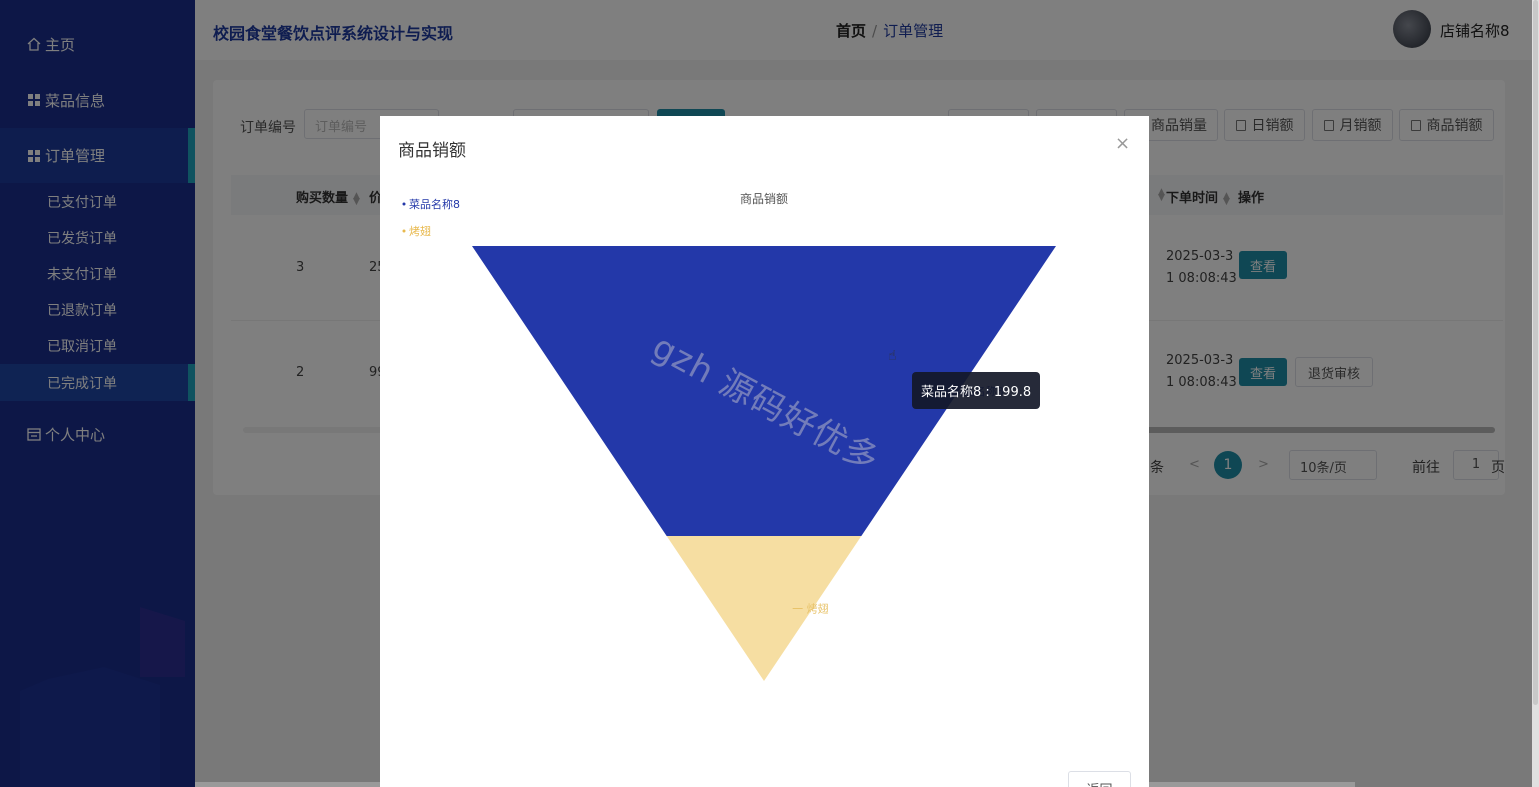  What do you see at coordinates (434, 204) in the screenshot?
I see `legend-entry: 菜品名称8` at bounding box center [434, 204].